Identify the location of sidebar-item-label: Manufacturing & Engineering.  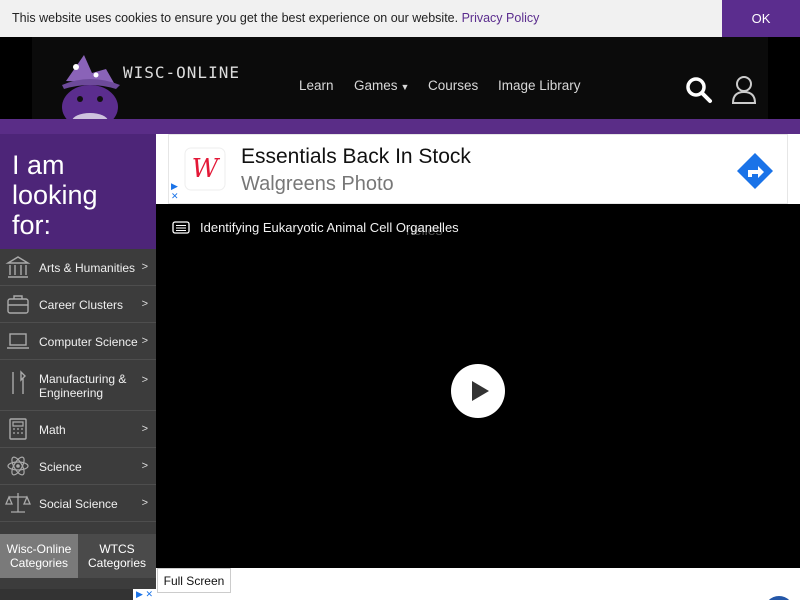
(83, 386).